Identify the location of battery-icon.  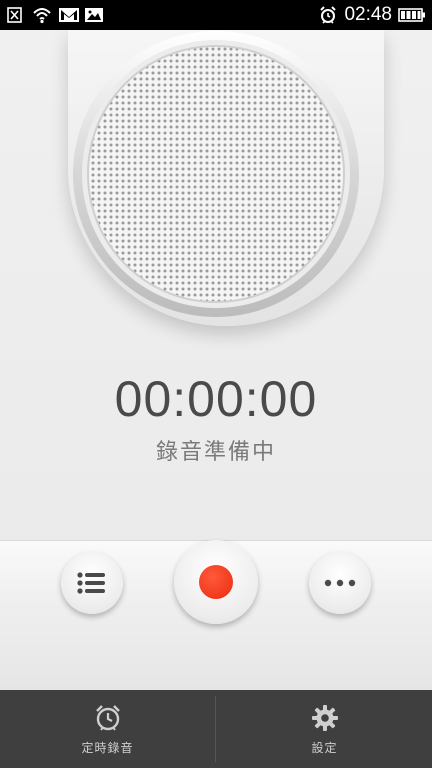
(412, 15).